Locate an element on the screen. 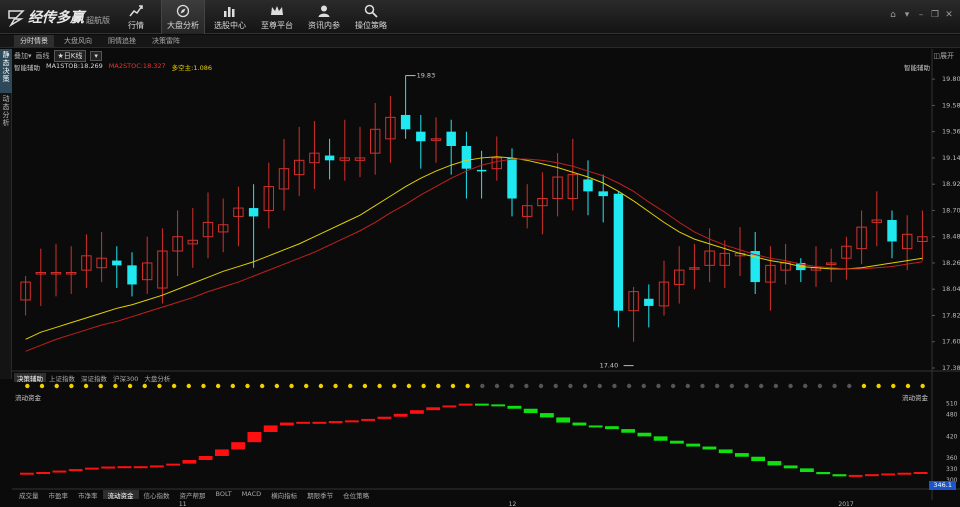  price-tick-label: 18.92 is located at coordinates (951, 184).